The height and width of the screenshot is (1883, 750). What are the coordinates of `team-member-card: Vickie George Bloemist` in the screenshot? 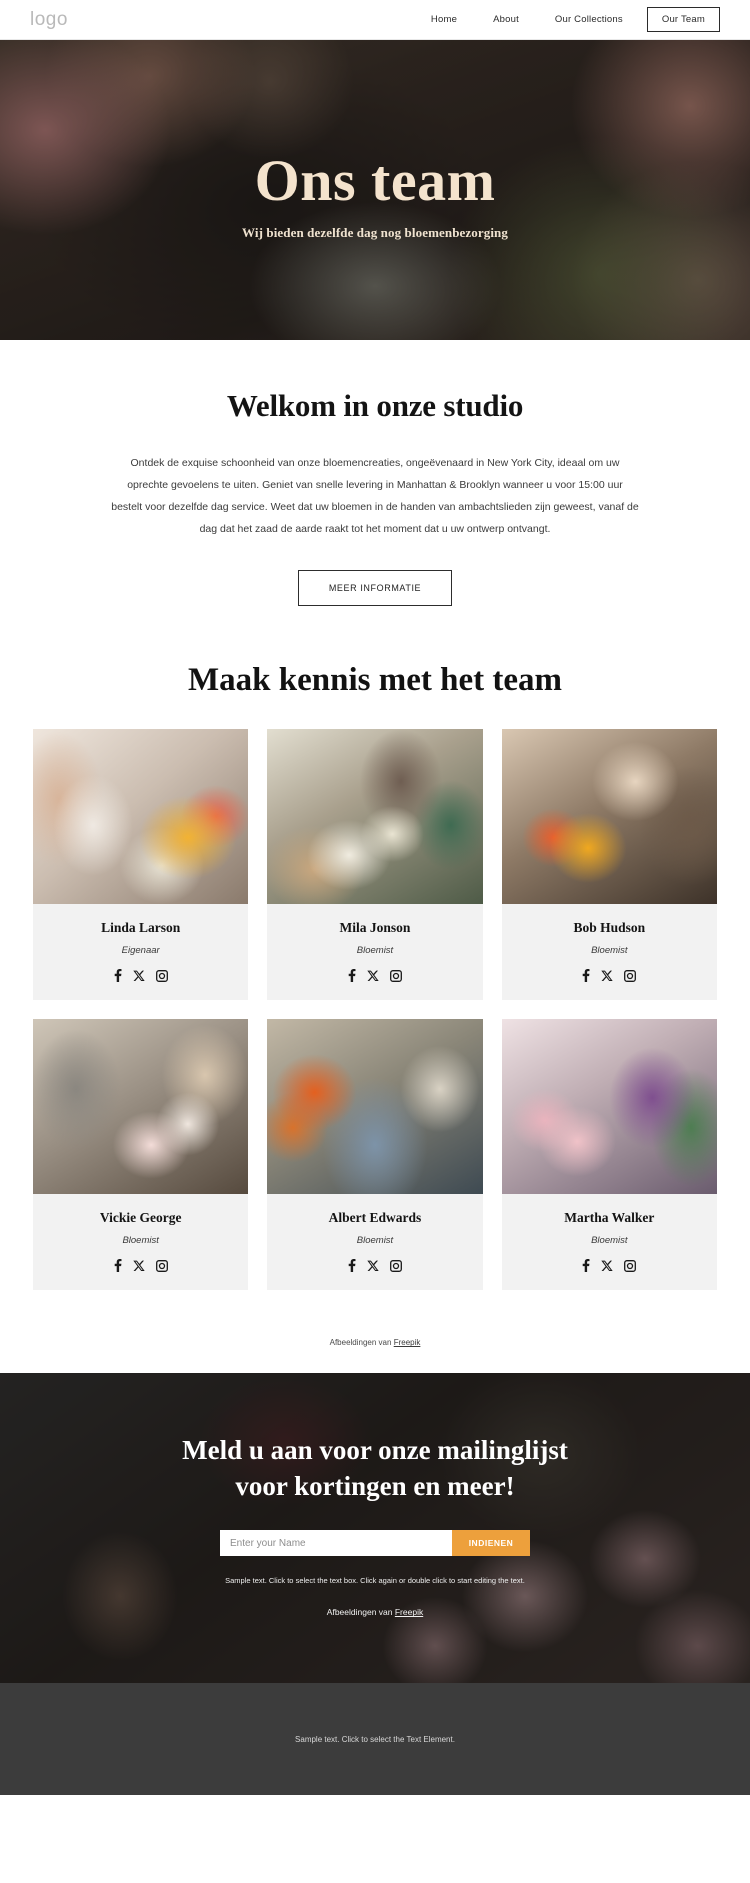 It's located at (141, 1155).